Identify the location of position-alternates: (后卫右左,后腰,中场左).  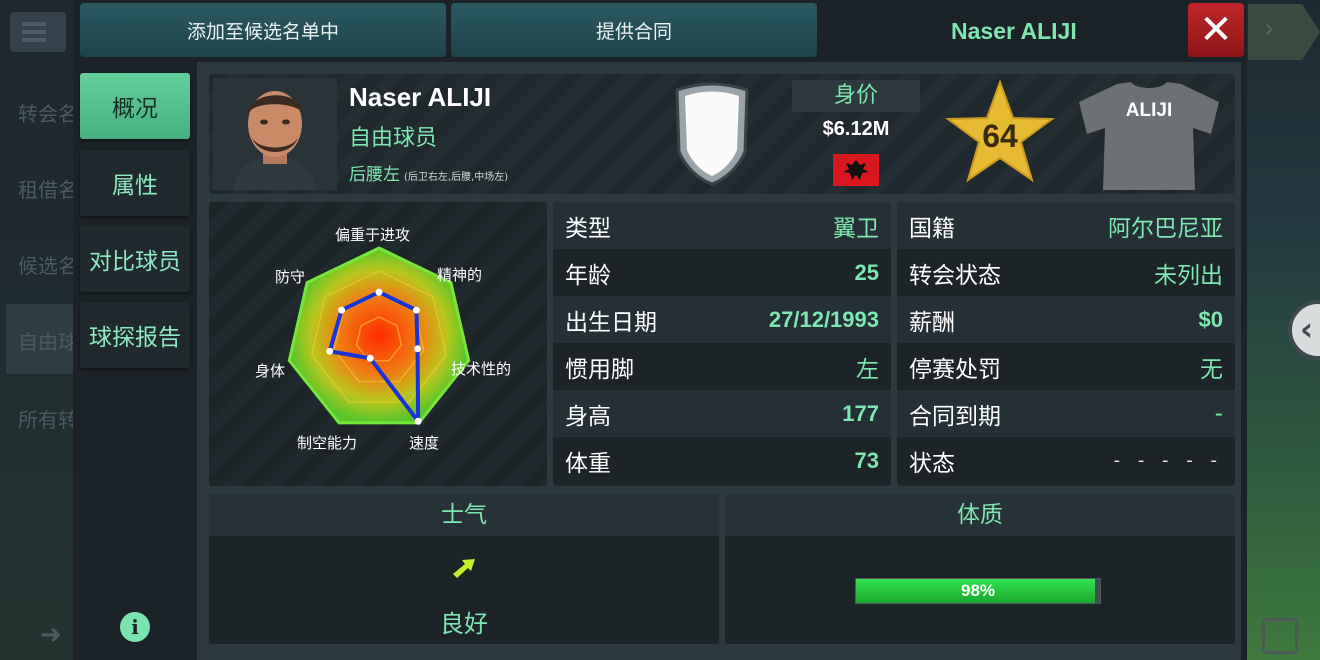
(456, 177).